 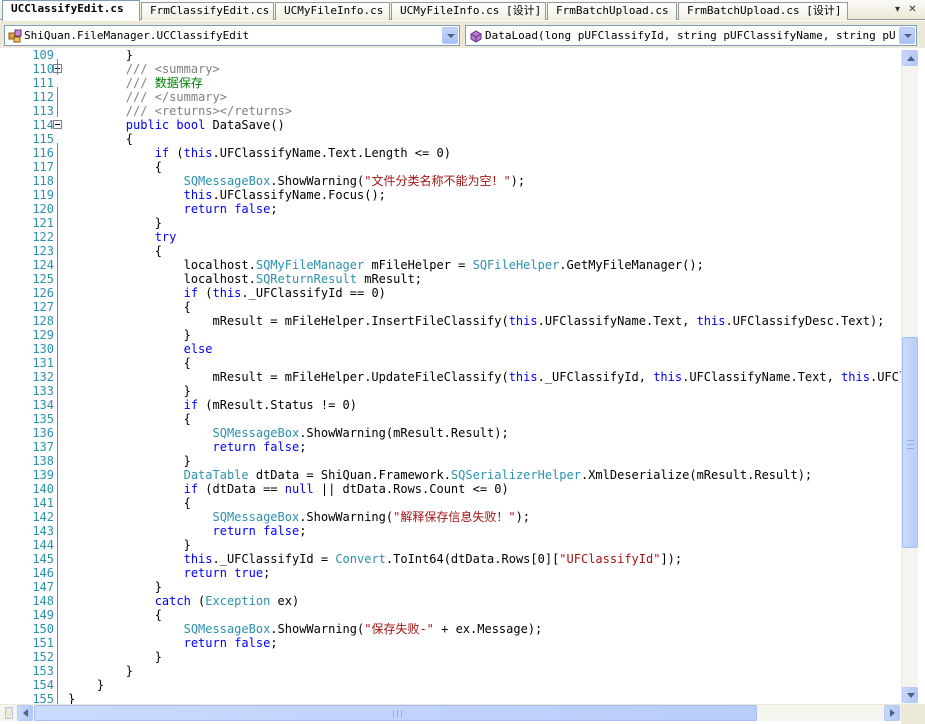 What do you see at coordinates (43, 349) in the screenshot?
I see `line-number: 130` at bounding box center [43, 349].